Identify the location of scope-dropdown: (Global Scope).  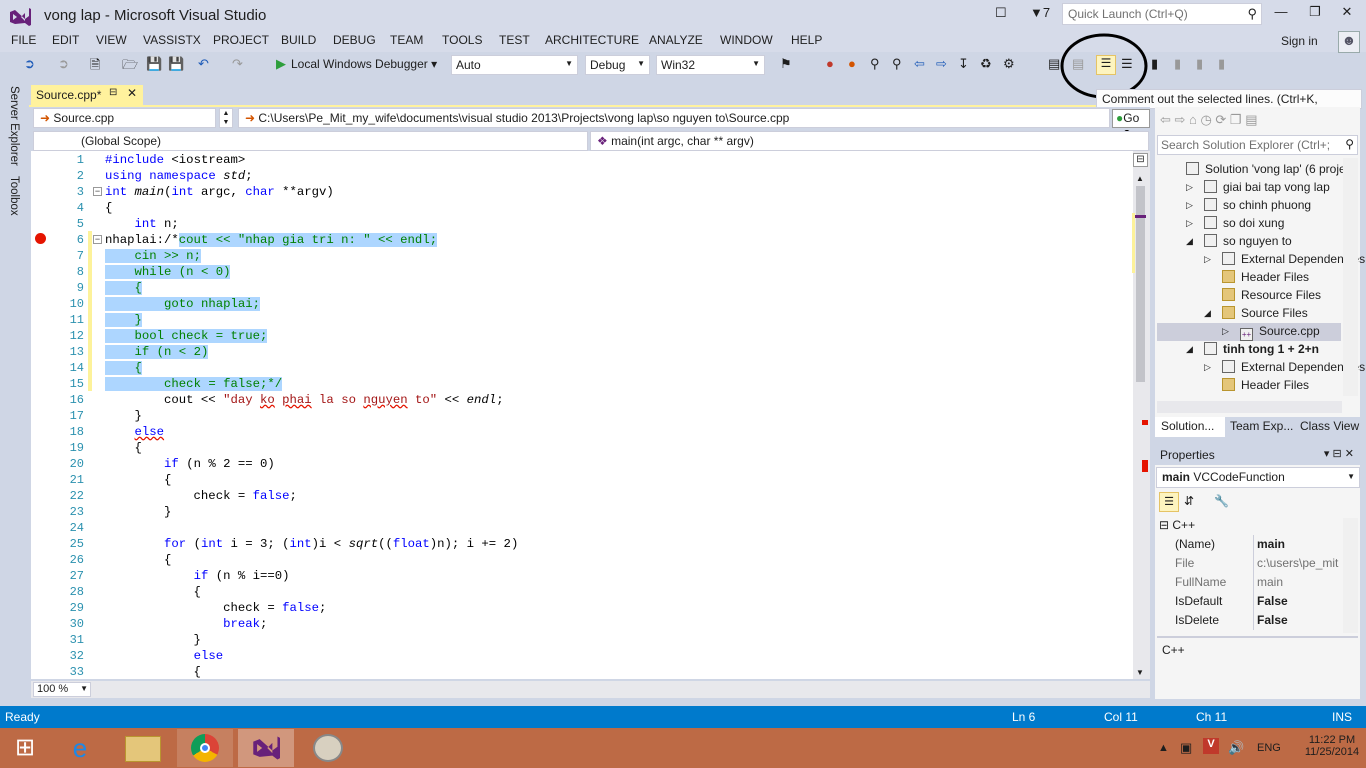
(310, 141).